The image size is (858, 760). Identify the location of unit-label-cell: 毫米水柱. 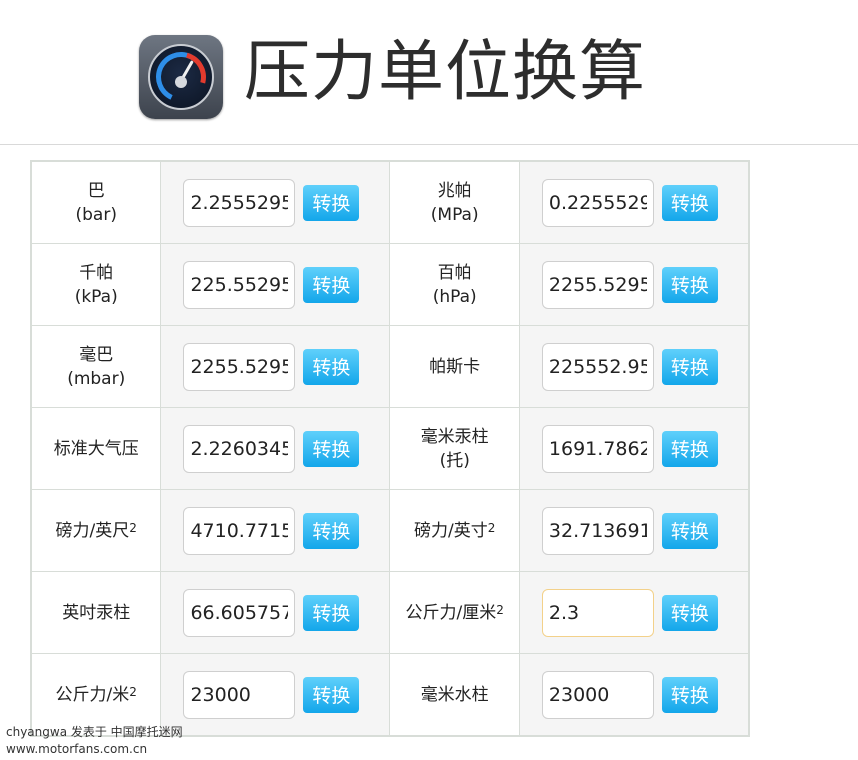
(454, 695).